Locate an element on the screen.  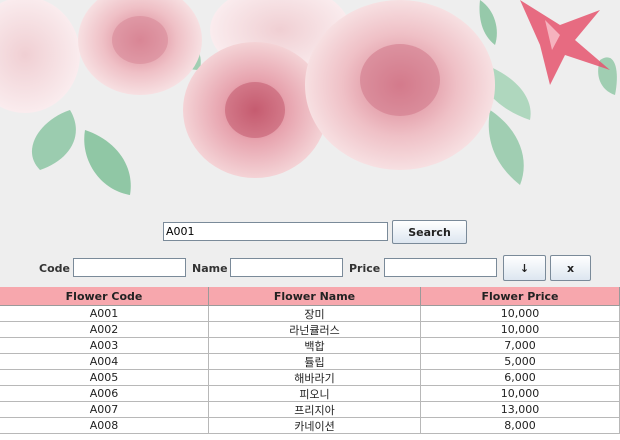
search-bar: Search is located at coordinates (310, 232).